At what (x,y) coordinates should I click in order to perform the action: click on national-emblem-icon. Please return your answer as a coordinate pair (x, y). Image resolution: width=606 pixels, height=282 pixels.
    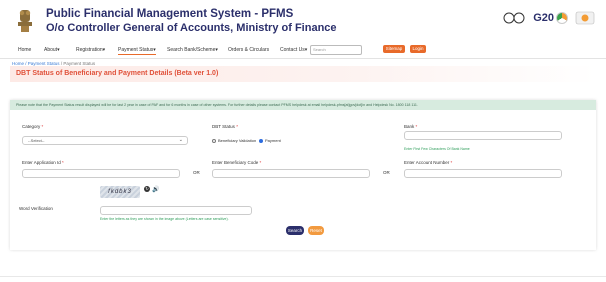
    Looking at the image, I should click on (25, 21).